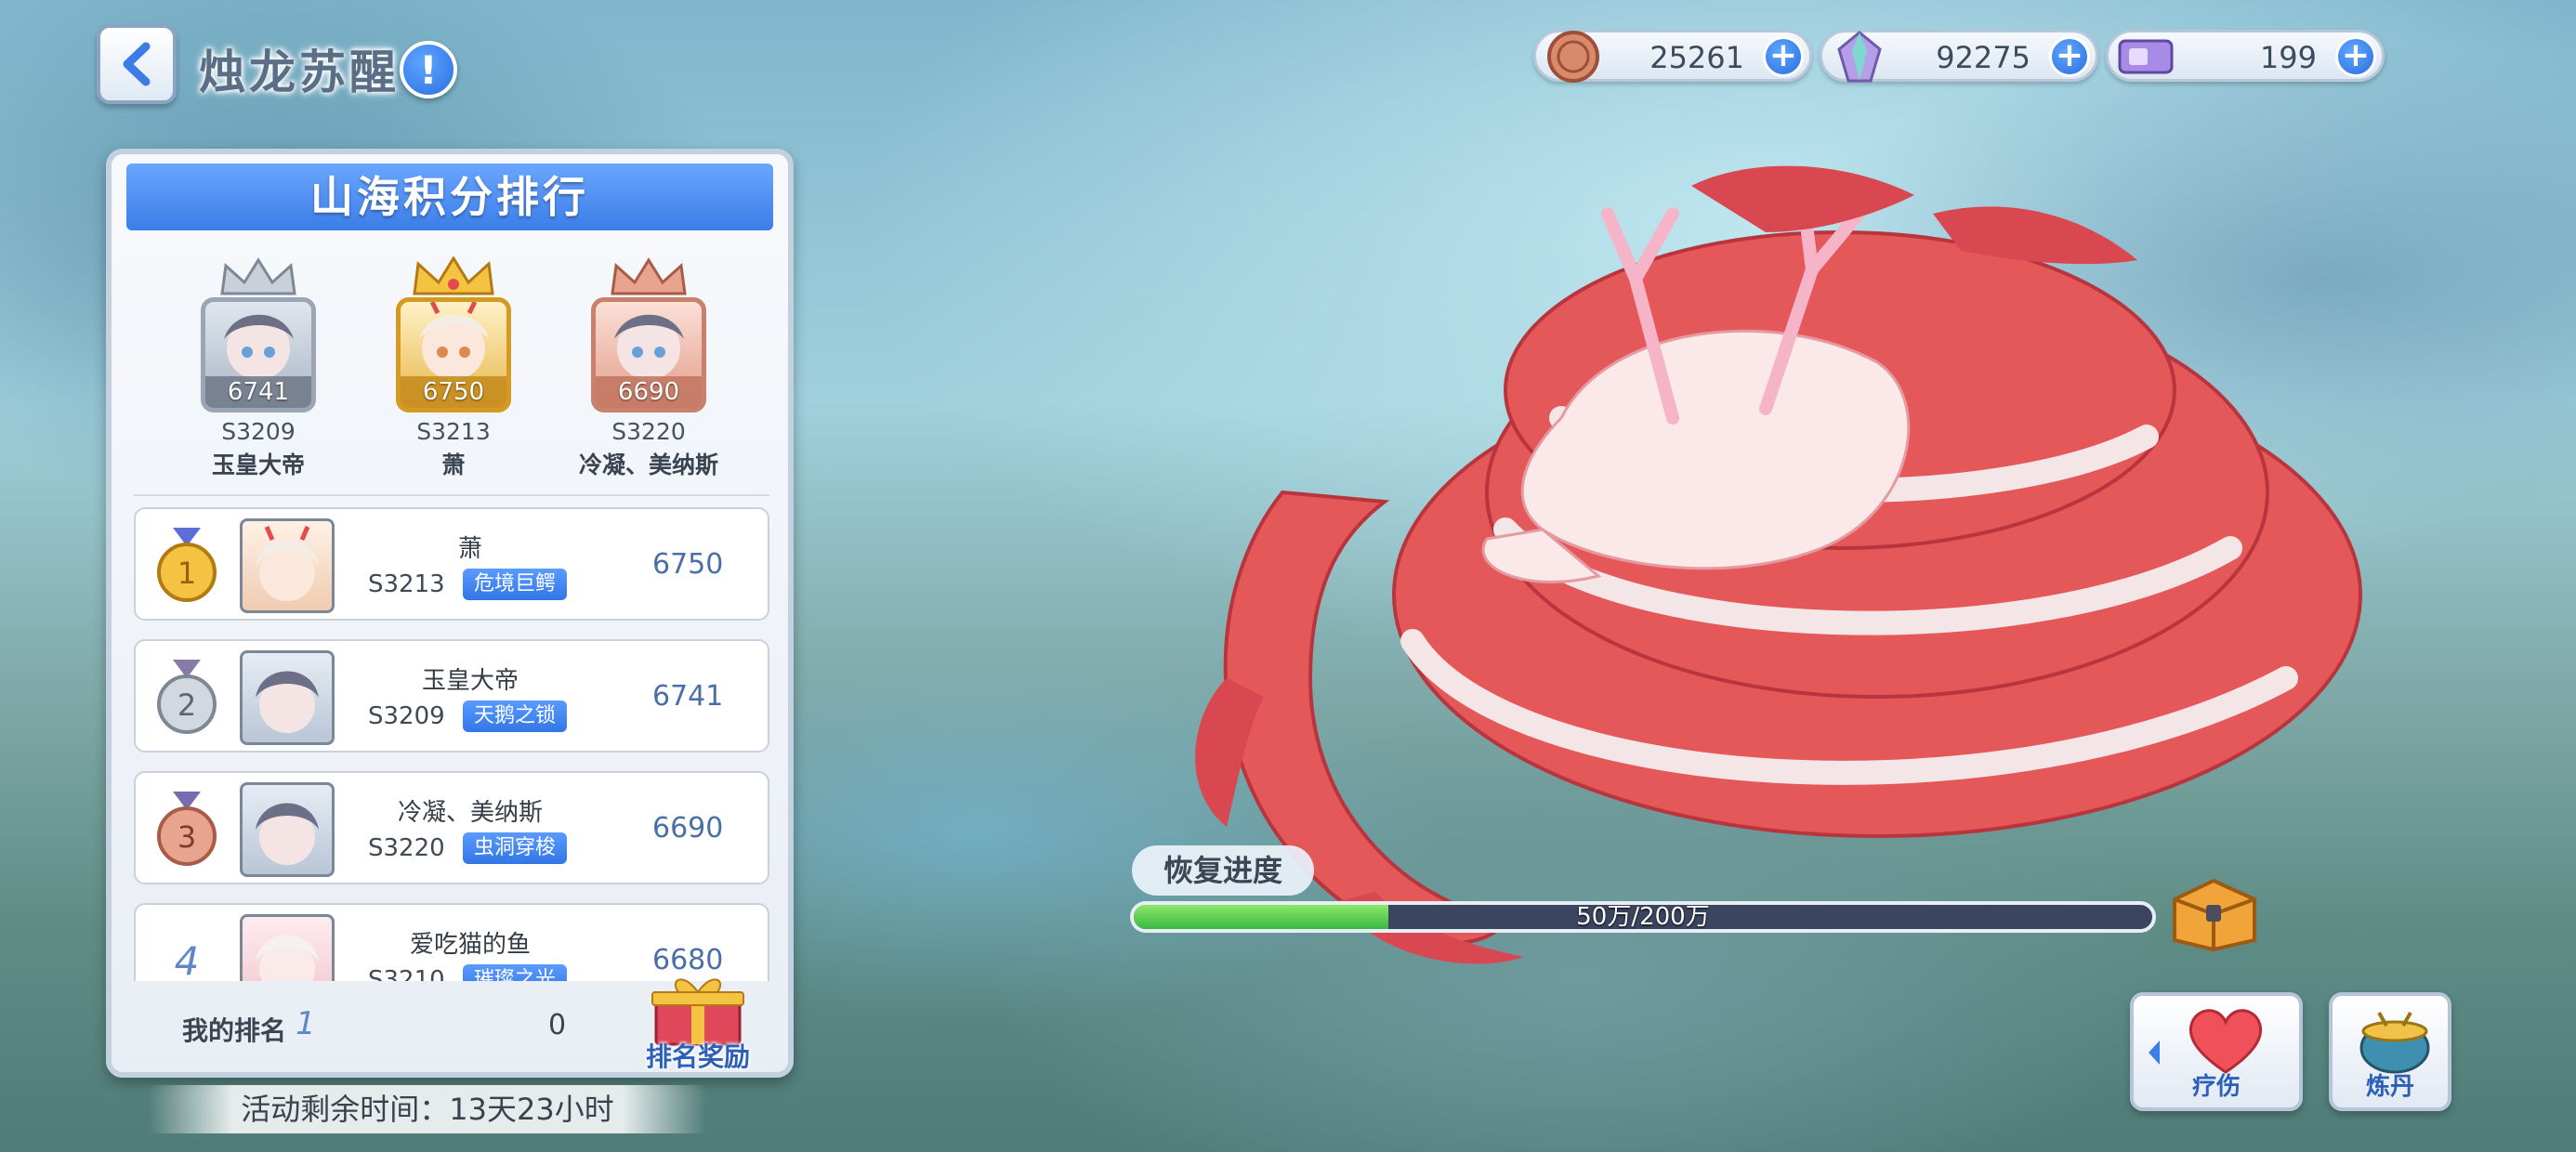 This screenshot has width=2576, height=1152. What do you see at coordinates (2245, 56) in the screenshot?
I see `currency-ticket: 199 +` at bounding box center [2245, 56].